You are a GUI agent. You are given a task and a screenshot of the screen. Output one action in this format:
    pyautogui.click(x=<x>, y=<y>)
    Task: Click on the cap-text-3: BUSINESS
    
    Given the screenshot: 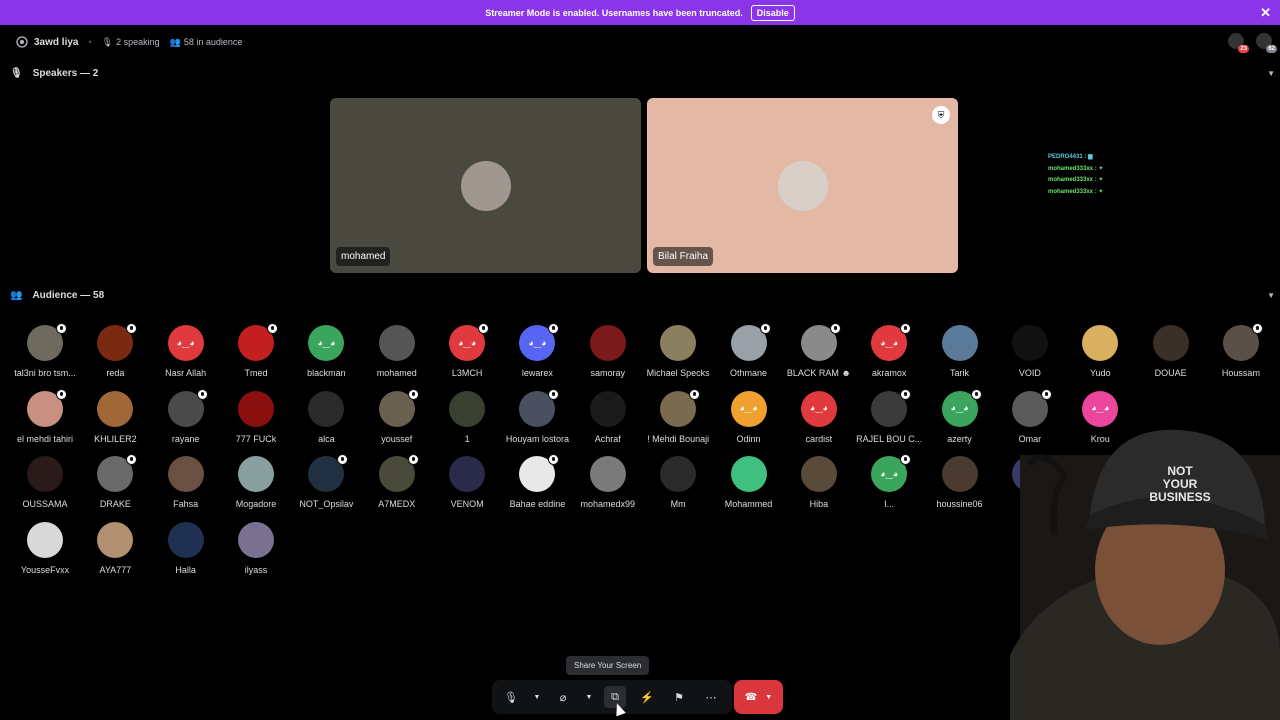 What is the action you would take?
    pyautogui.click(x=1179, y=497)
    